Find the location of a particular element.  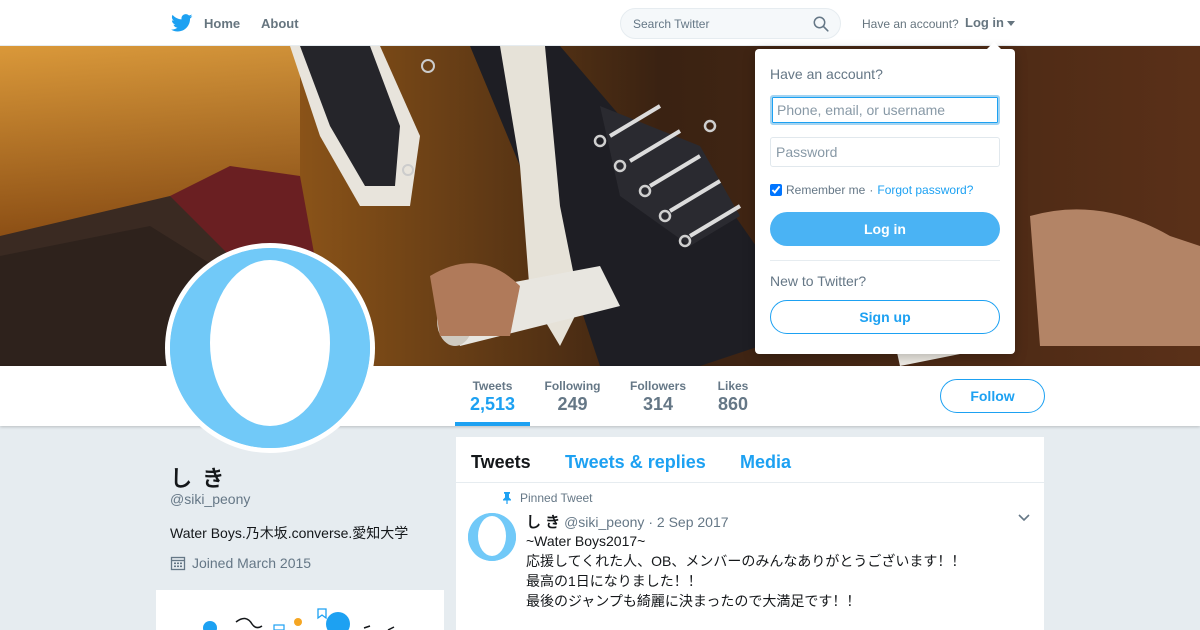

username-field is located at coordinates (885, 110).